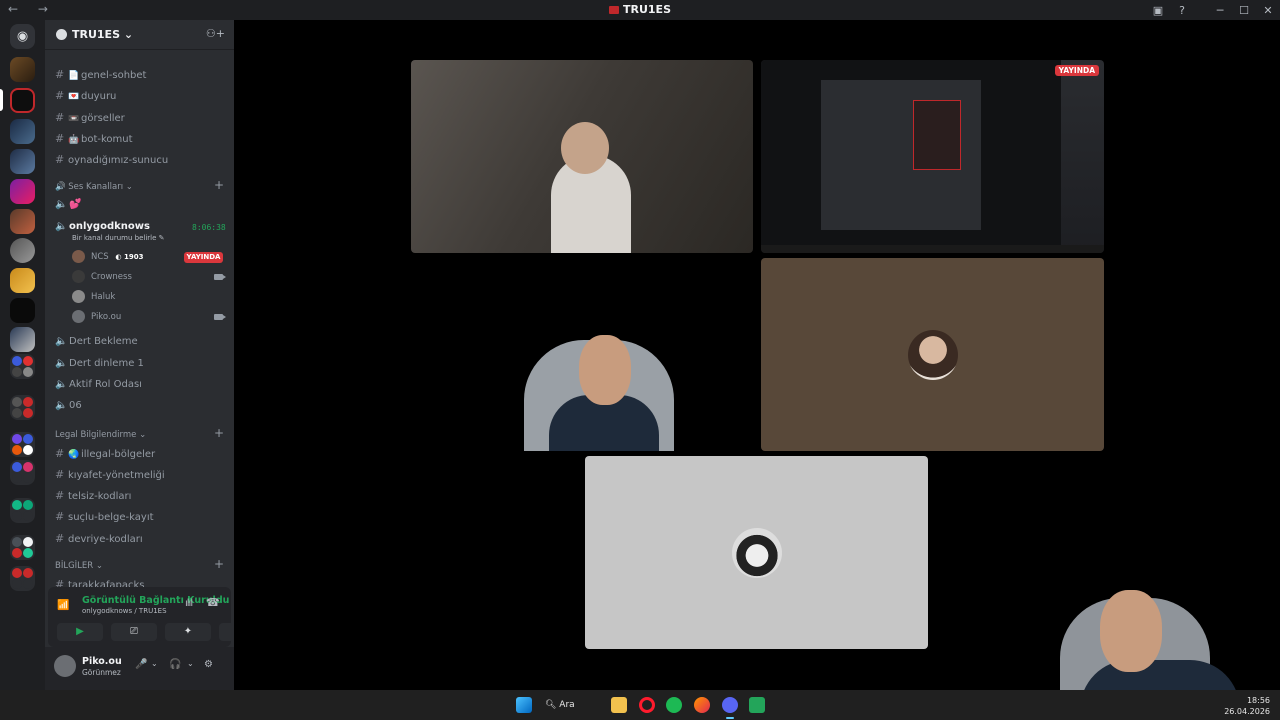  I want to click on discord-icon, so click(730, 705).